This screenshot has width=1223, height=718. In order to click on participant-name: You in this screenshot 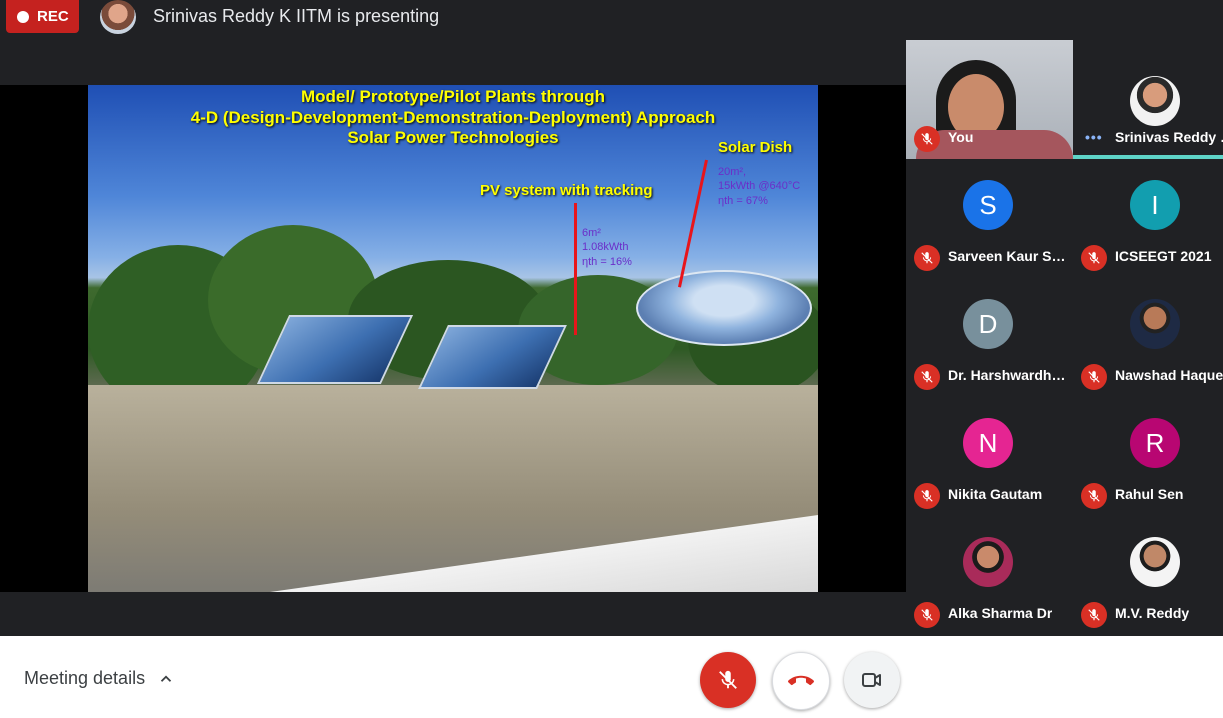, I will do `click(961, 137)`.